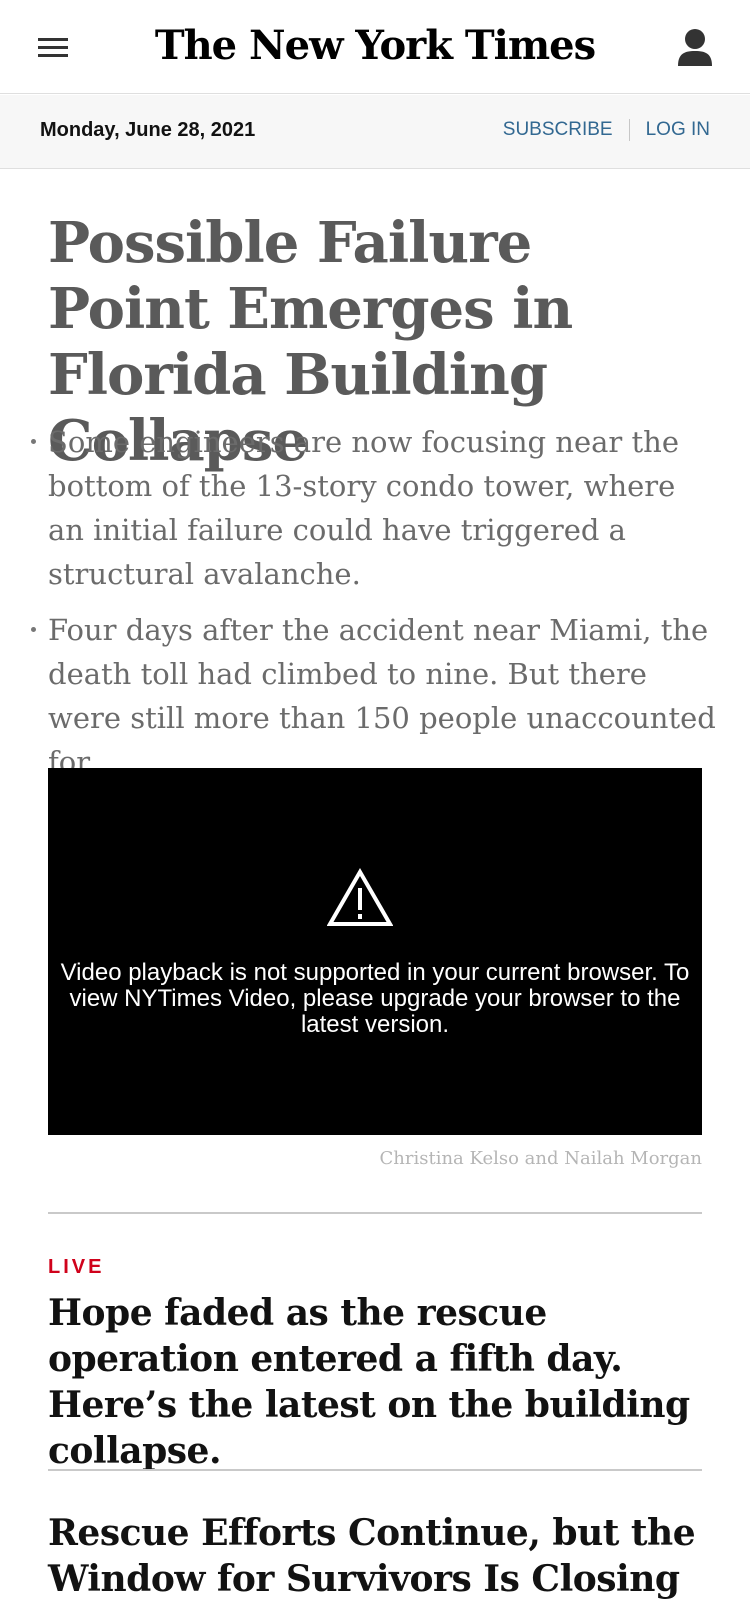  What do you see at coordinates (541, 1158) in the screenshot?
I see `video-credit: Christina Kelso and Nailah Morgan` at bounding box center [541, 1158].